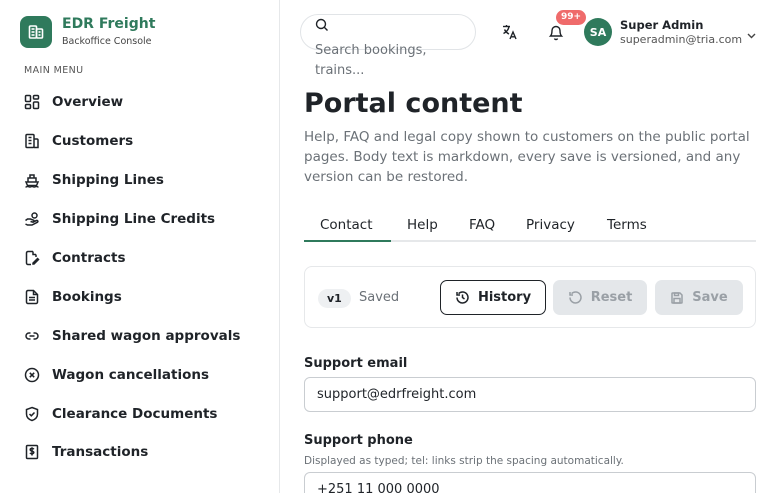  I want to click on sidebar-item-shipping-line-credits: Shipping Line Credits, so click(140, 219).